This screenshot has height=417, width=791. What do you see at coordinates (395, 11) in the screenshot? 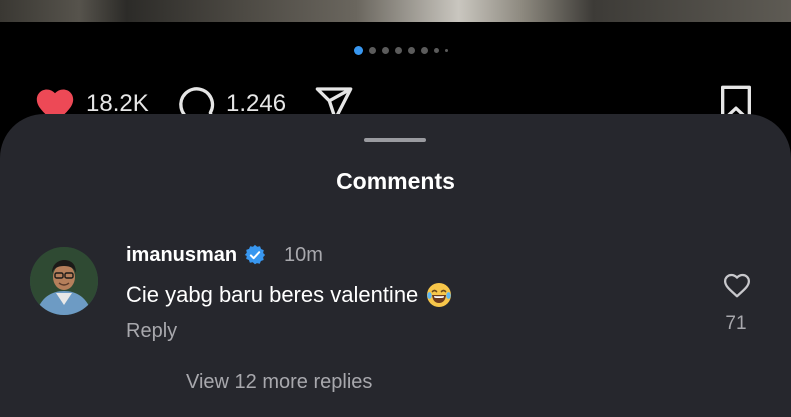
I see `post-image` at bounding box center [395, 11].